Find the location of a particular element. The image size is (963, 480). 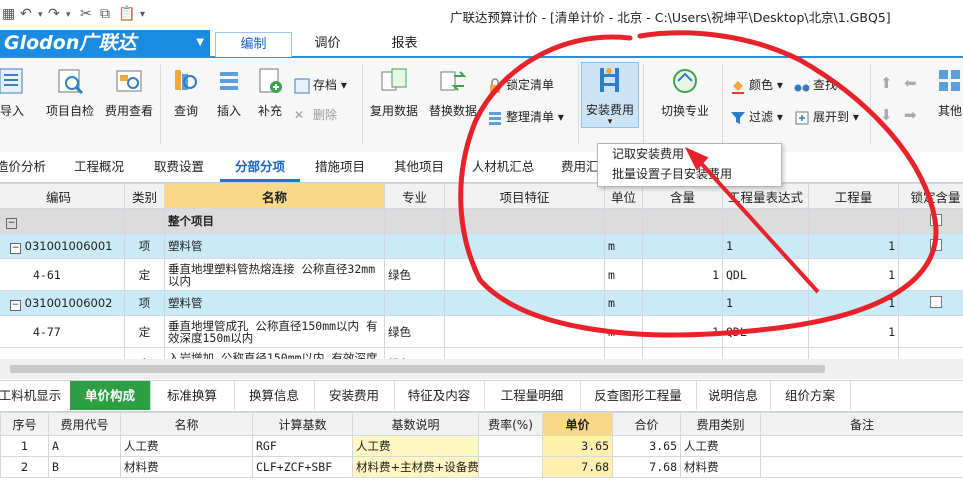

undo-icon: ↶ is located at coordinates (26, 14).